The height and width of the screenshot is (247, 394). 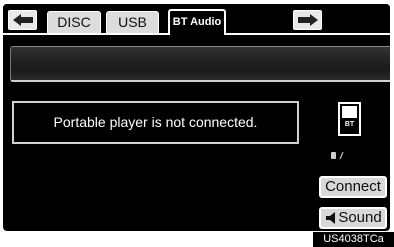 I want to click on bluetooth-device-icon: BT, so click(x=349, y=119).